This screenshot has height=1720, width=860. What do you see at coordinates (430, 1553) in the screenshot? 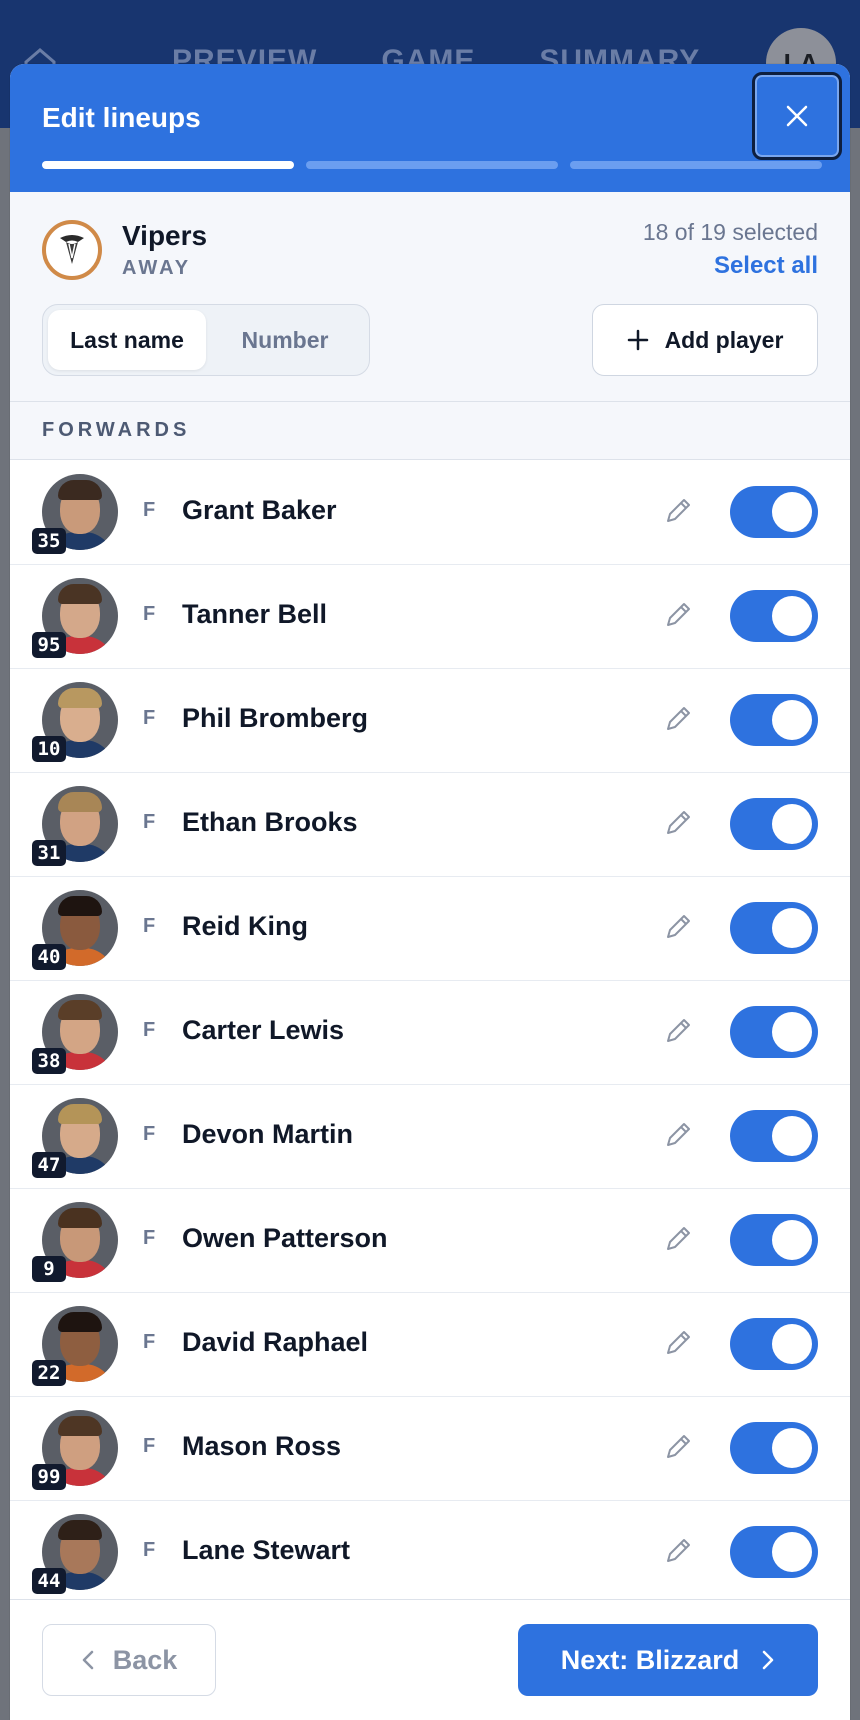
I see `player-row: 44 F Lane Stewart` at bounding box center [430, 1553].